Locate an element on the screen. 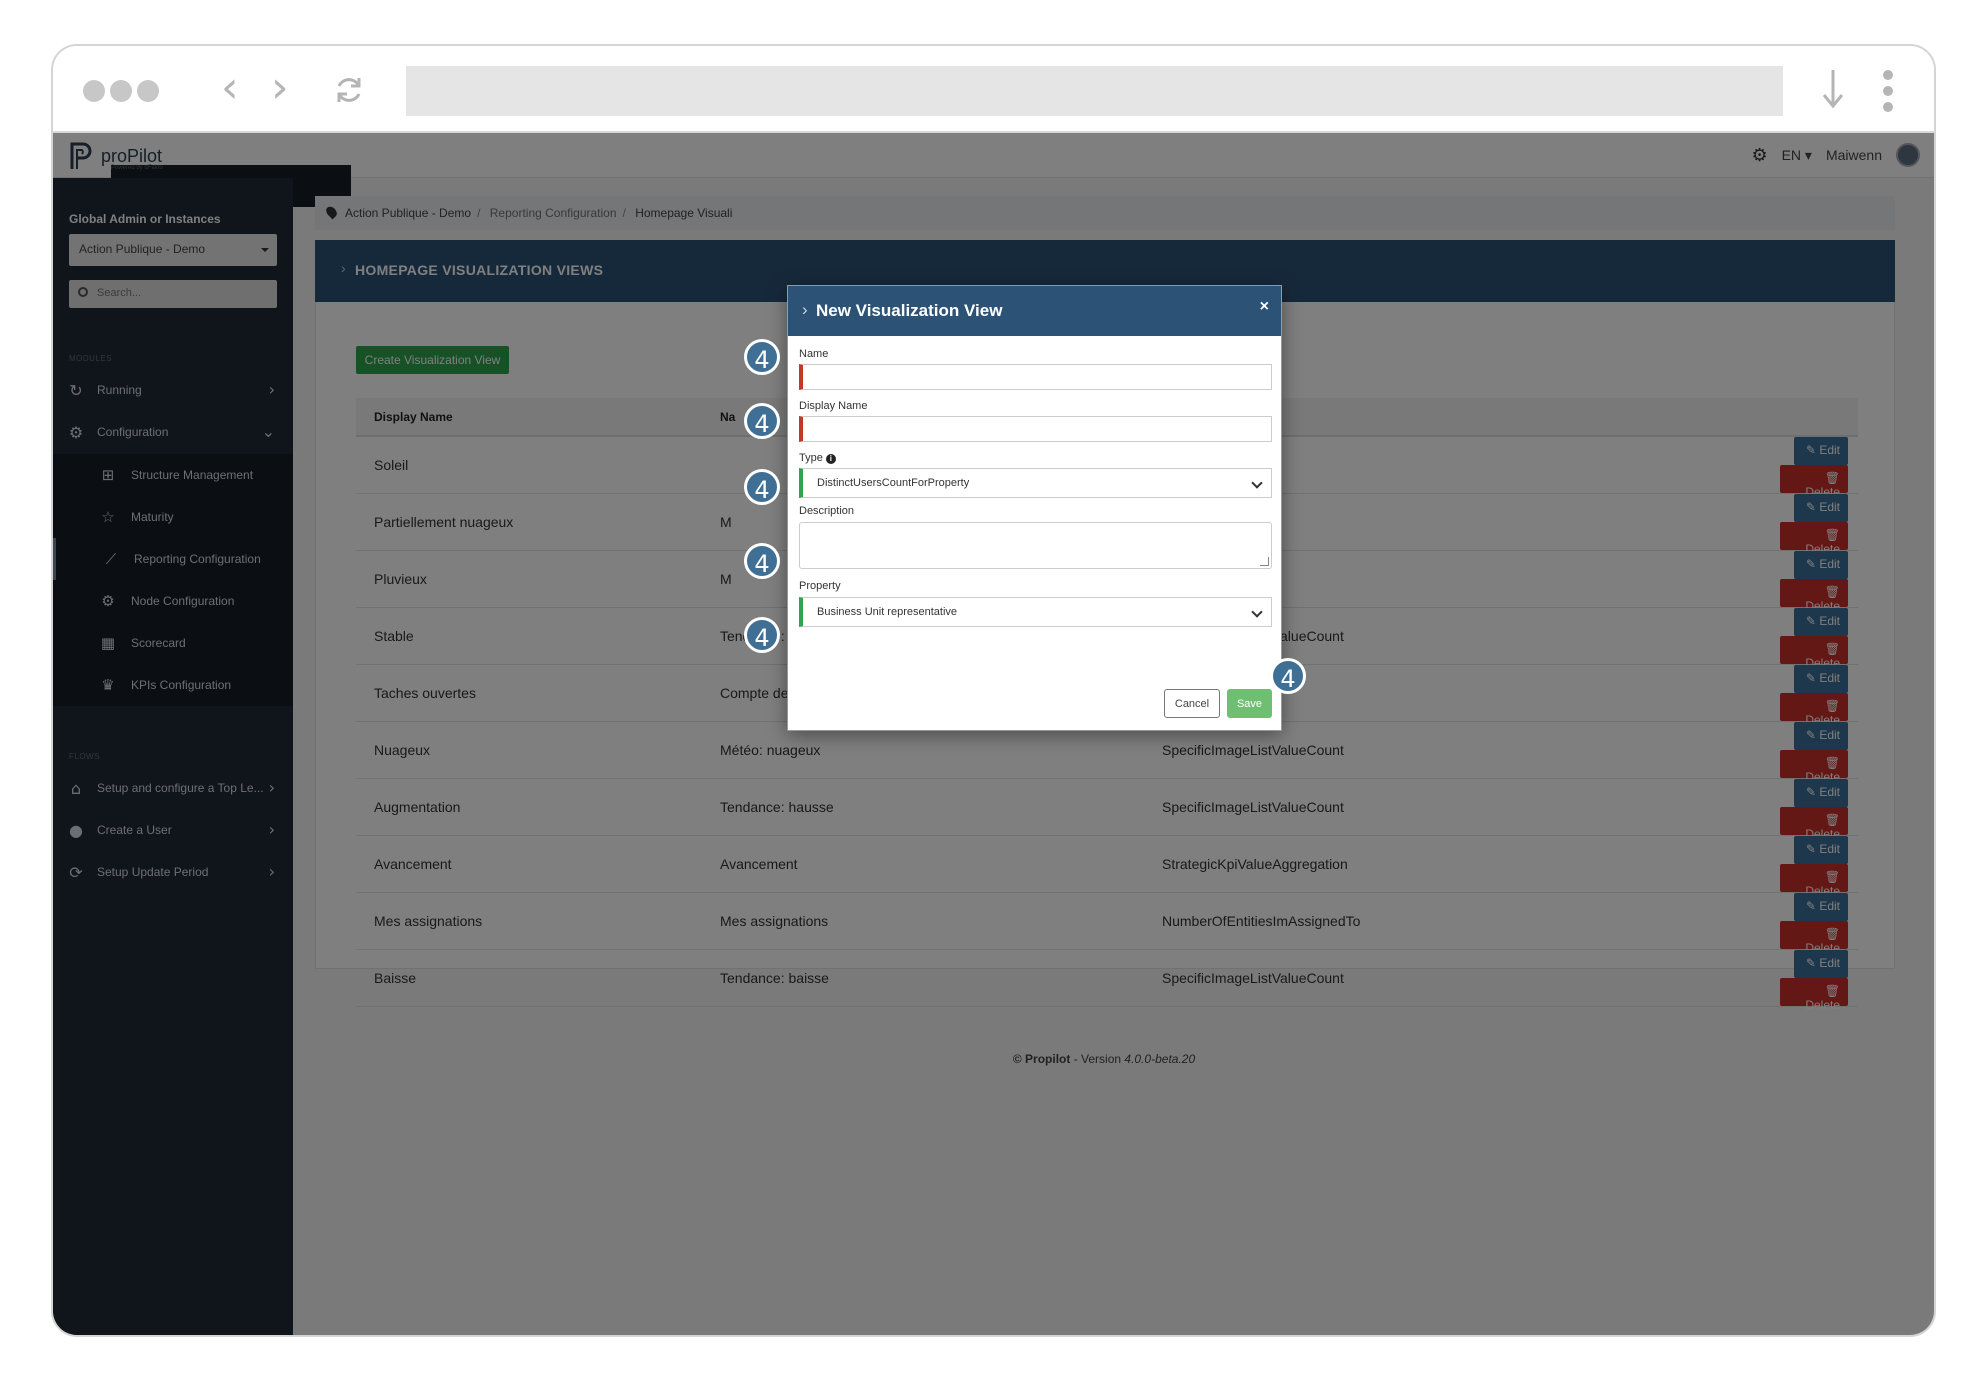 The image size is (1973, 1384). download-icon is located at coordinates (1833, 89).